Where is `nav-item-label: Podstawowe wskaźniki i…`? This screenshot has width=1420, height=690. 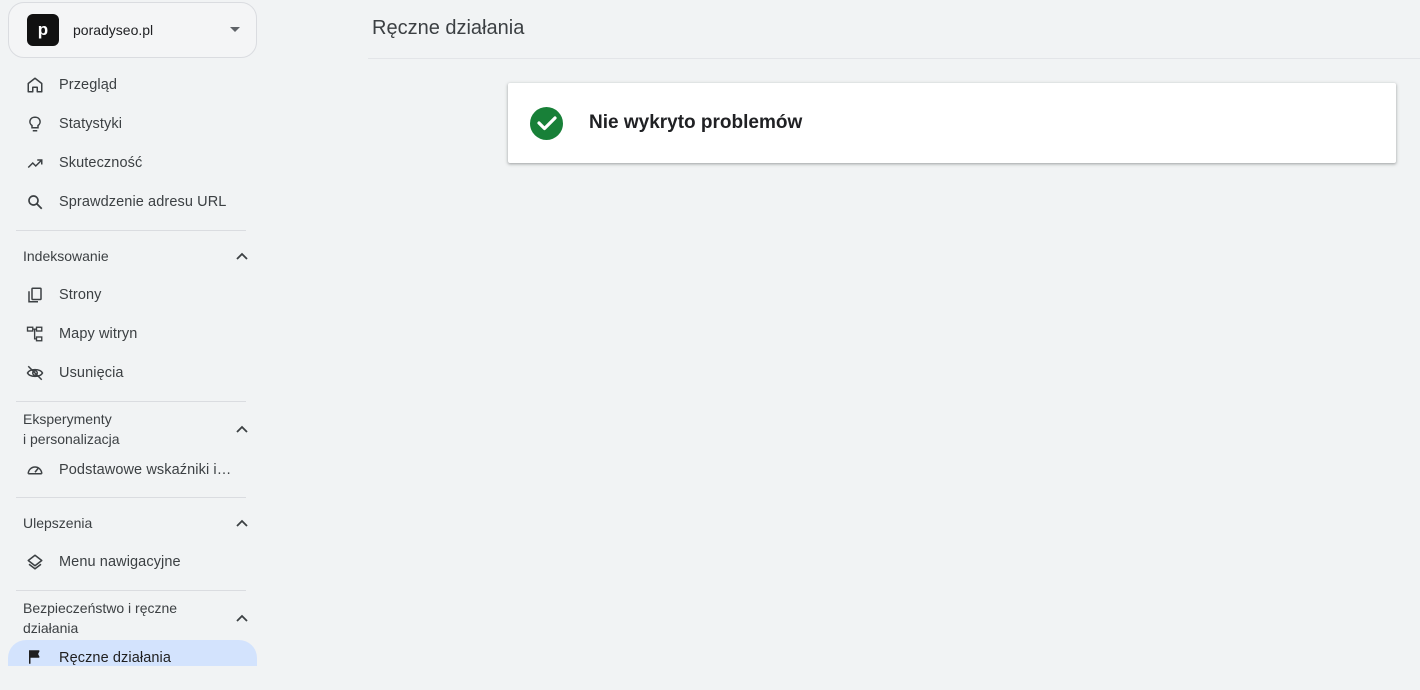
nav-item-label: Podstawowe wskaźniki i… is located at coordinates (145, 470).